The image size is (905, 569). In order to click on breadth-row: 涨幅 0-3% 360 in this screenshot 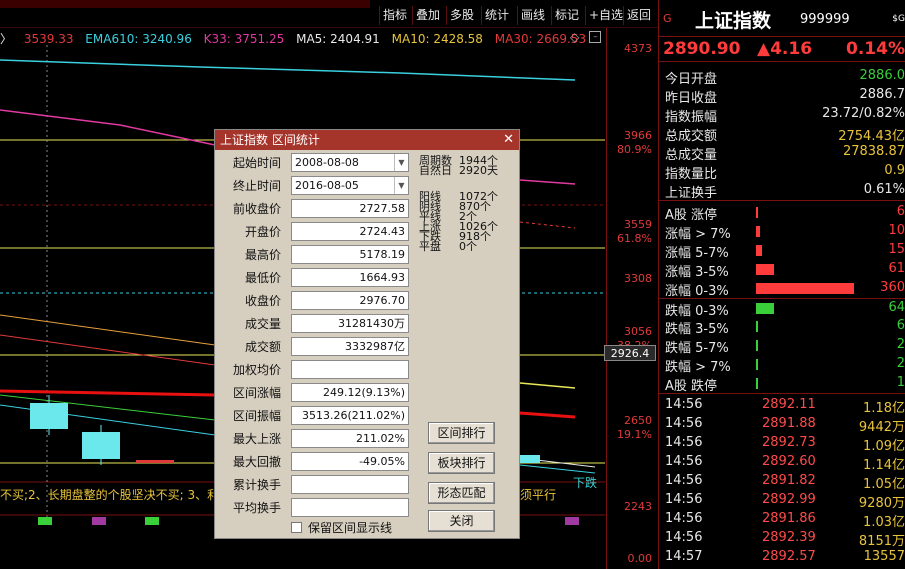, I will do `click(782, 289)`.